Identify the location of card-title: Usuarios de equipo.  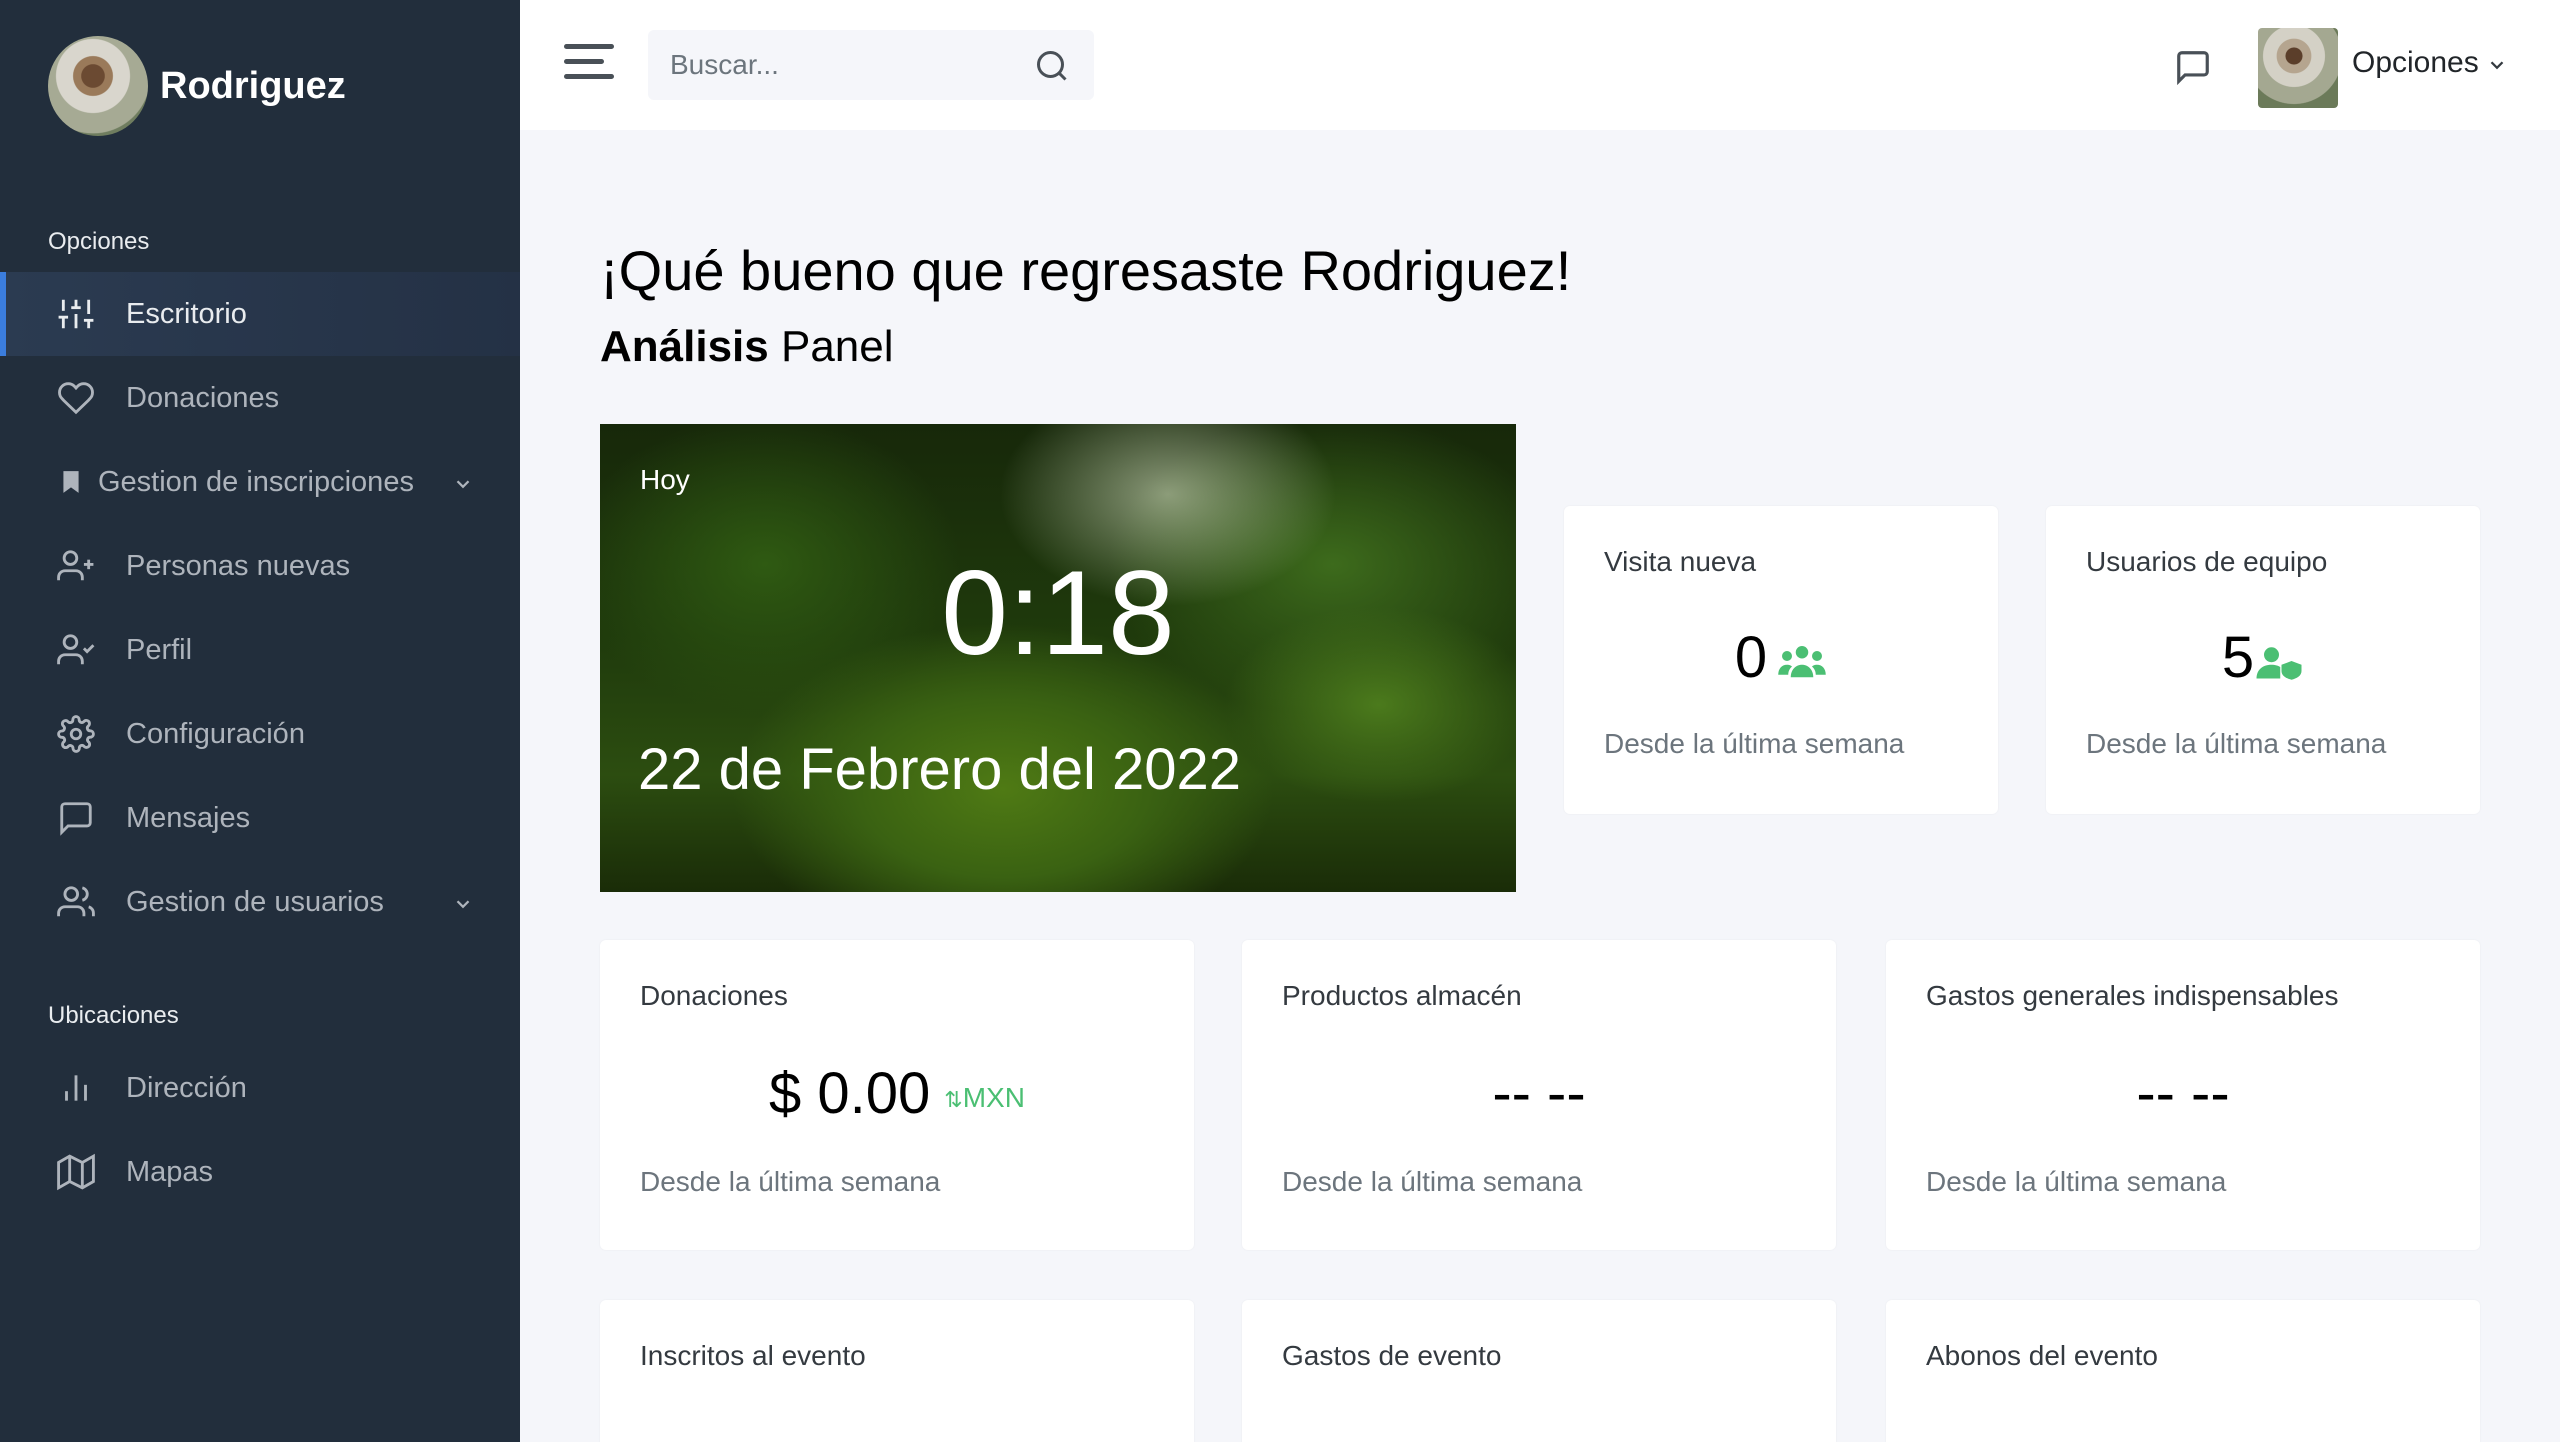
(2207, 561).